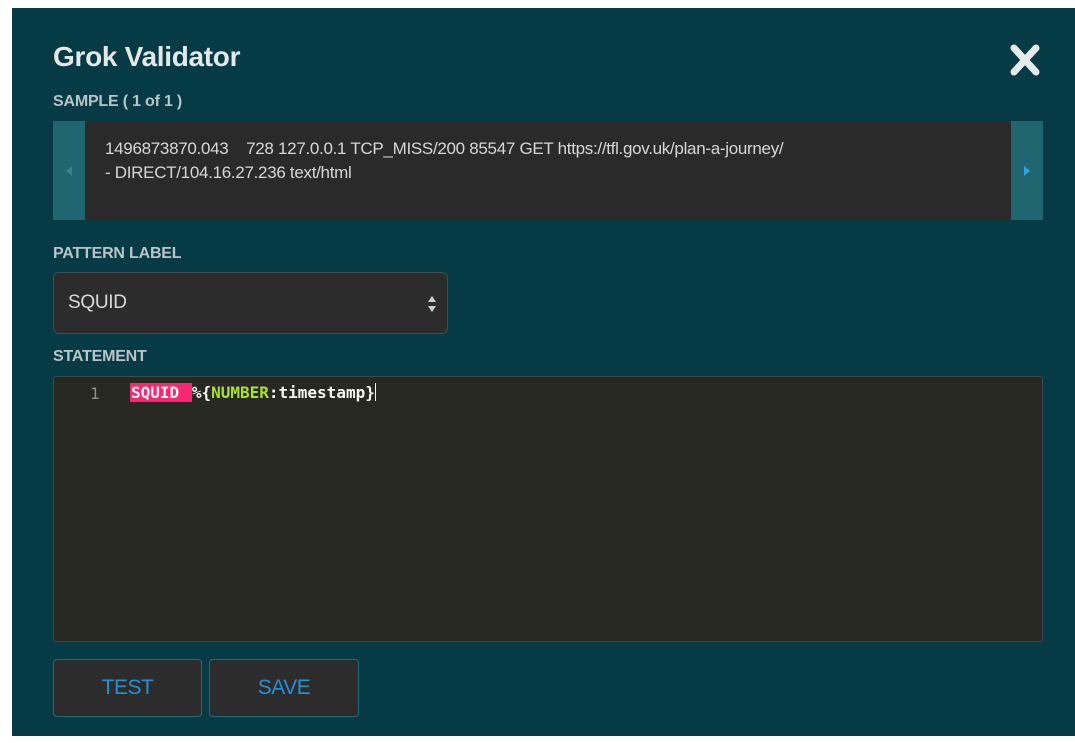 The height and width of the screenshot is (743, 1075). What do you see at coordinates (186, 392) in the screenshot?
I see `token-space` at bounding box center [186, 392].